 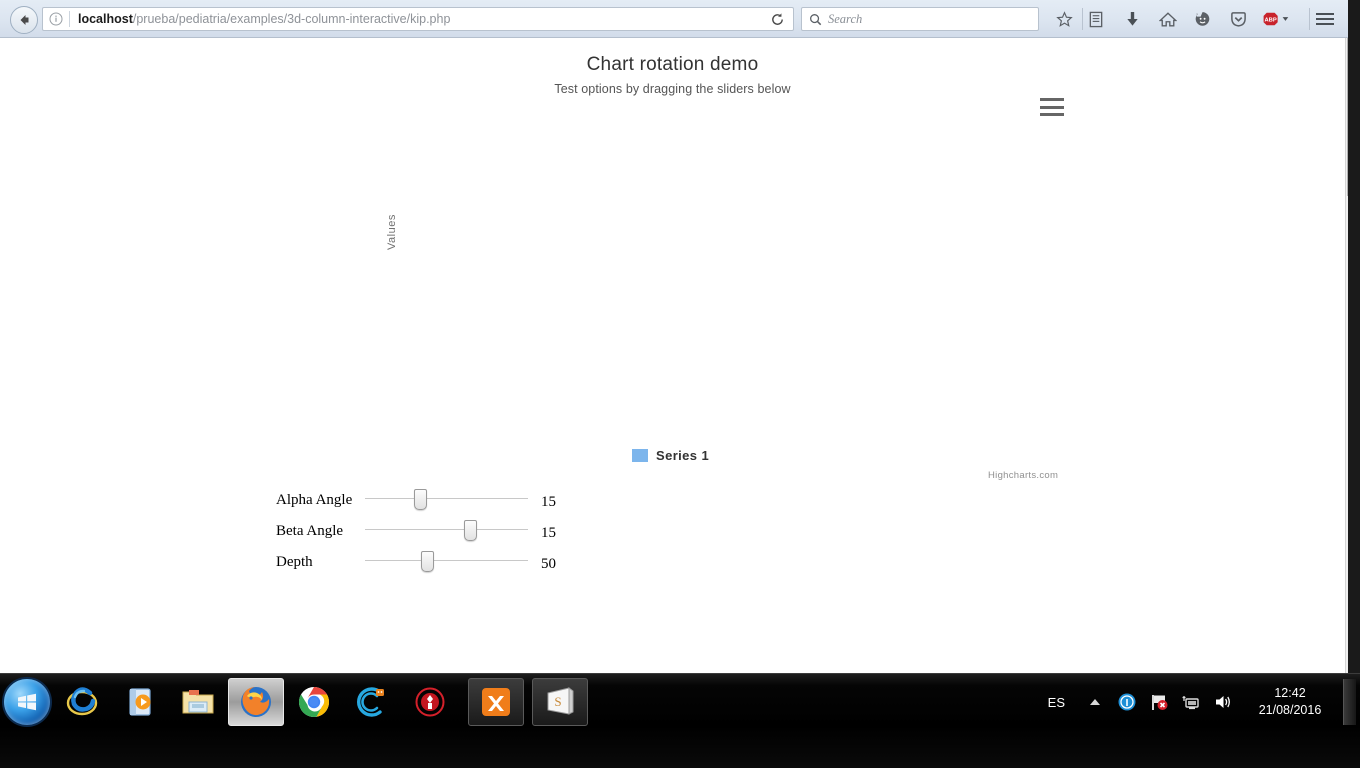 What do you see at coordinates (548, 533) in the screenshot?
I see `slider-value-beta-angle: 15` at bounding box center [548, 533].